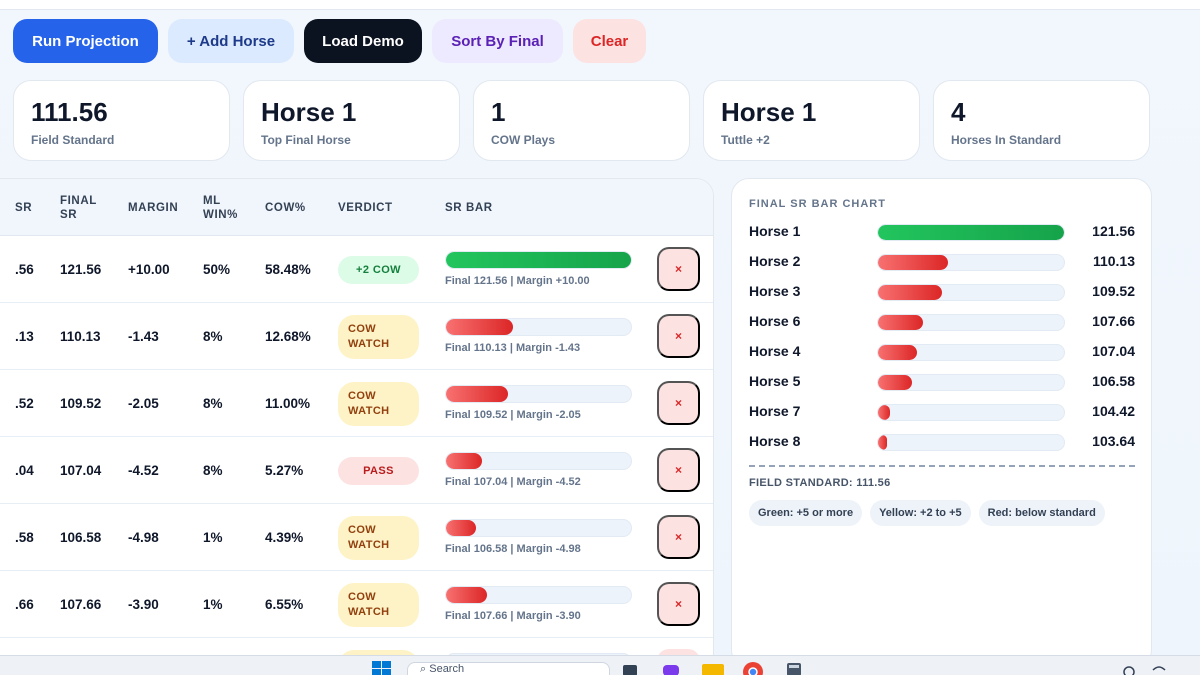  I want to click on stat-card-horses-in-standard: 4 Horses In Standard, so click(1041, 120).